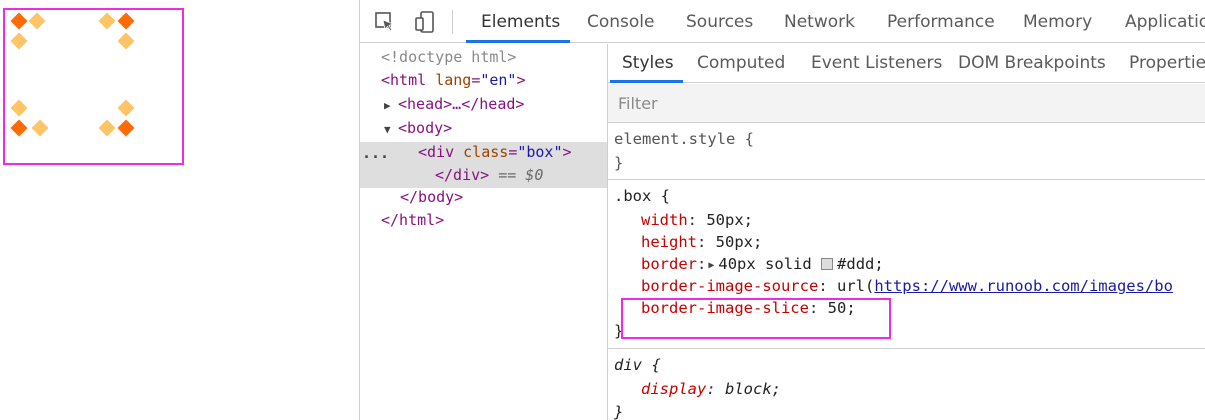 Image resolution: width=1205 pixels, height=420 pixels. What do you see at coordinates (941, 21) in the screenshot?
I see `tab-performance: Performance` at bounding box center [941, 21].